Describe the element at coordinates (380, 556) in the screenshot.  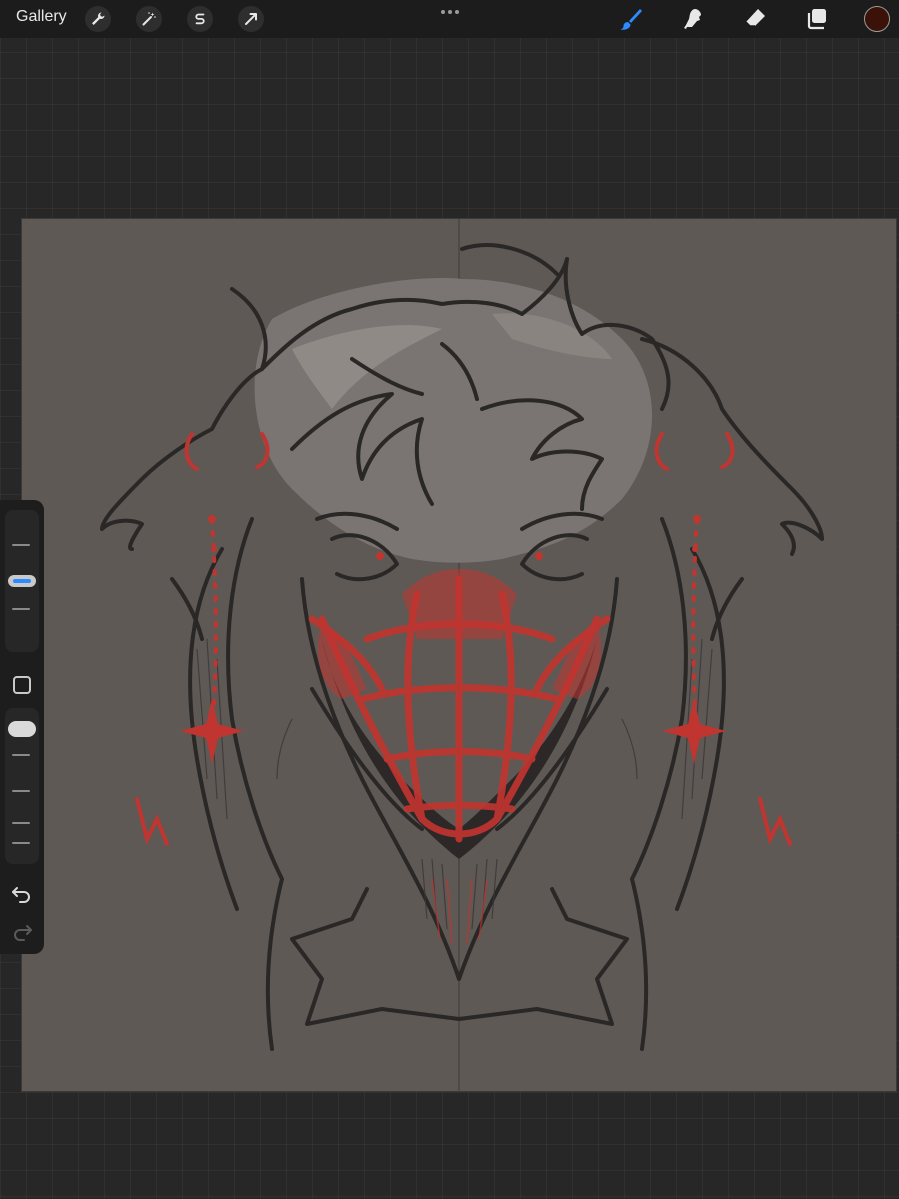
I see `left-eye-pupil` at that location.